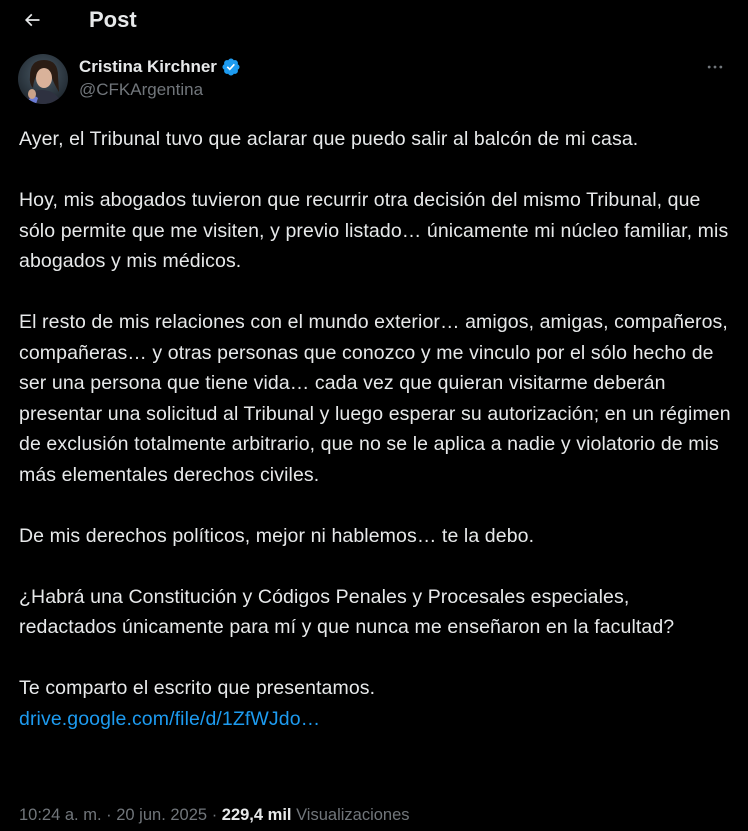 The image size is (748, 831). I want to click on views-label: Visualizaciones, so click(353, 815).